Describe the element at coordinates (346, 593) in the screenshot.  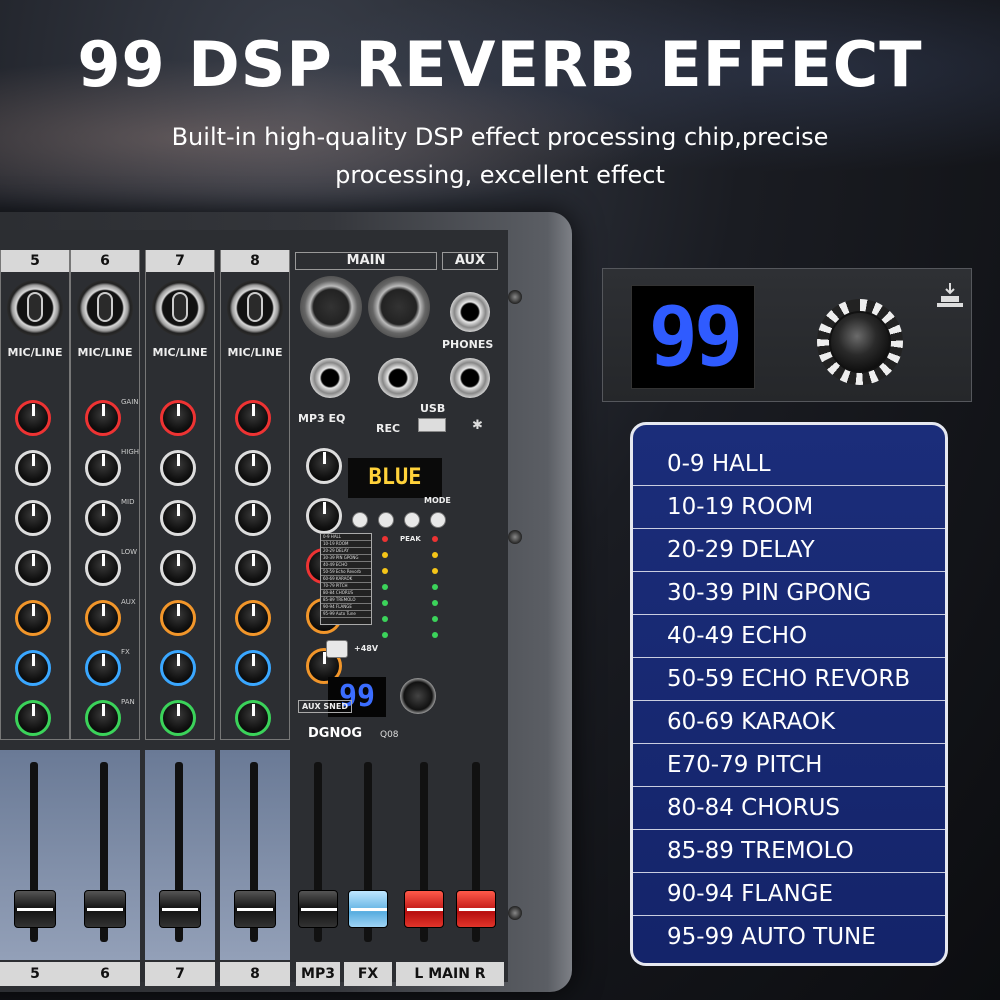
I see `mini-list-item: 80-84 CHORUS` at that location.